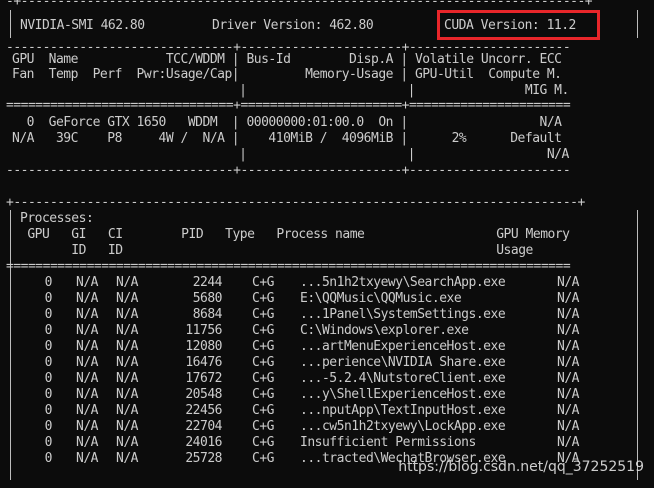  Describe the element at coordinates (203, 410) in the screenshot. I see `process-pid: 22456` at that location.